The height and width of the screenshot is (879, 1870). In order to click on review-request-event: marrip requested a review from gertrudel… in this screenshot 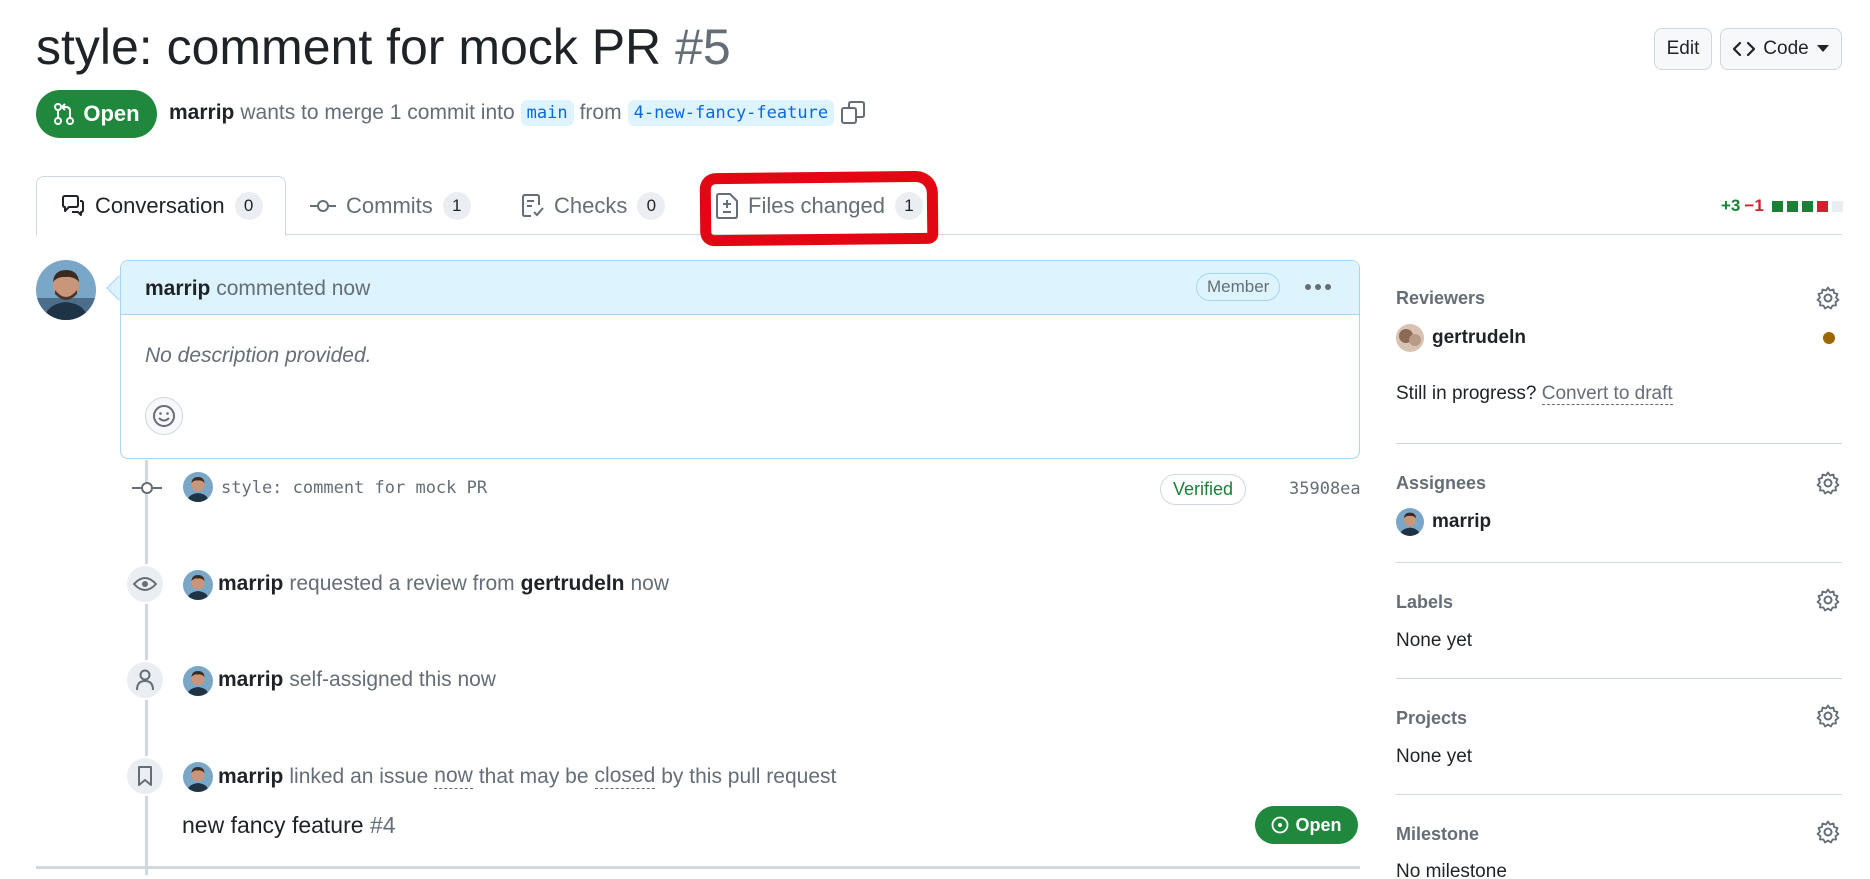, I will do `click(443, 584)`.